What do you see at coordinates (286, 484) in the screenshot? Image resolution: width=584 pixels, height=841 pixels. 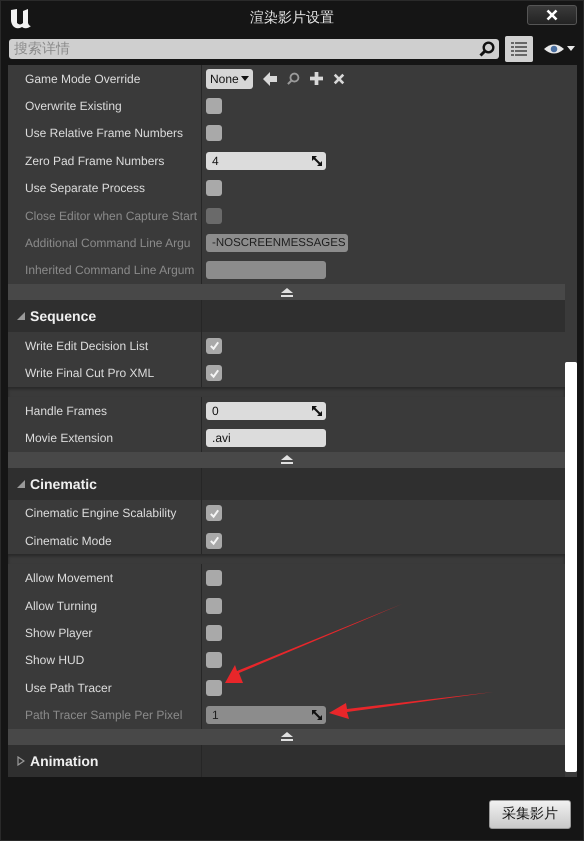 I see `section-header: Cinematic` at bounding box center [286, 484].